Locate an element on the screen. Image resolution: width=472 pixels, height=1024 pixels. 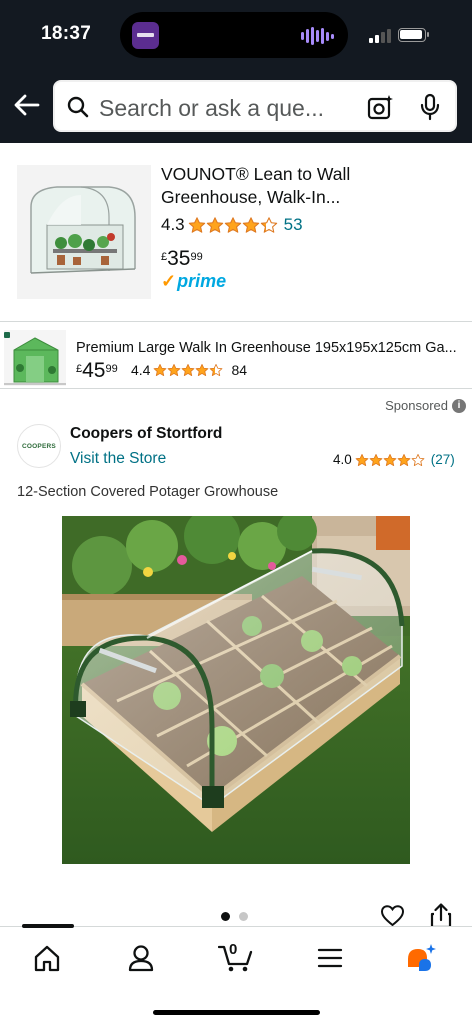
cart-count: 0 is located at coordinates (233, 949).